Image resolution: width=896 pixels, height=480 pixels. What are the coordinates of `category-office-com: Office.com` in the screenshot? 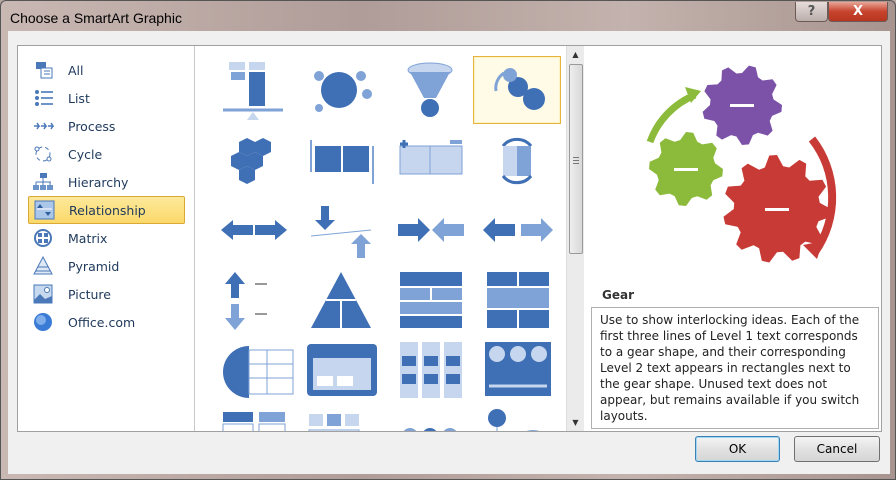 It's located at (106, 322).